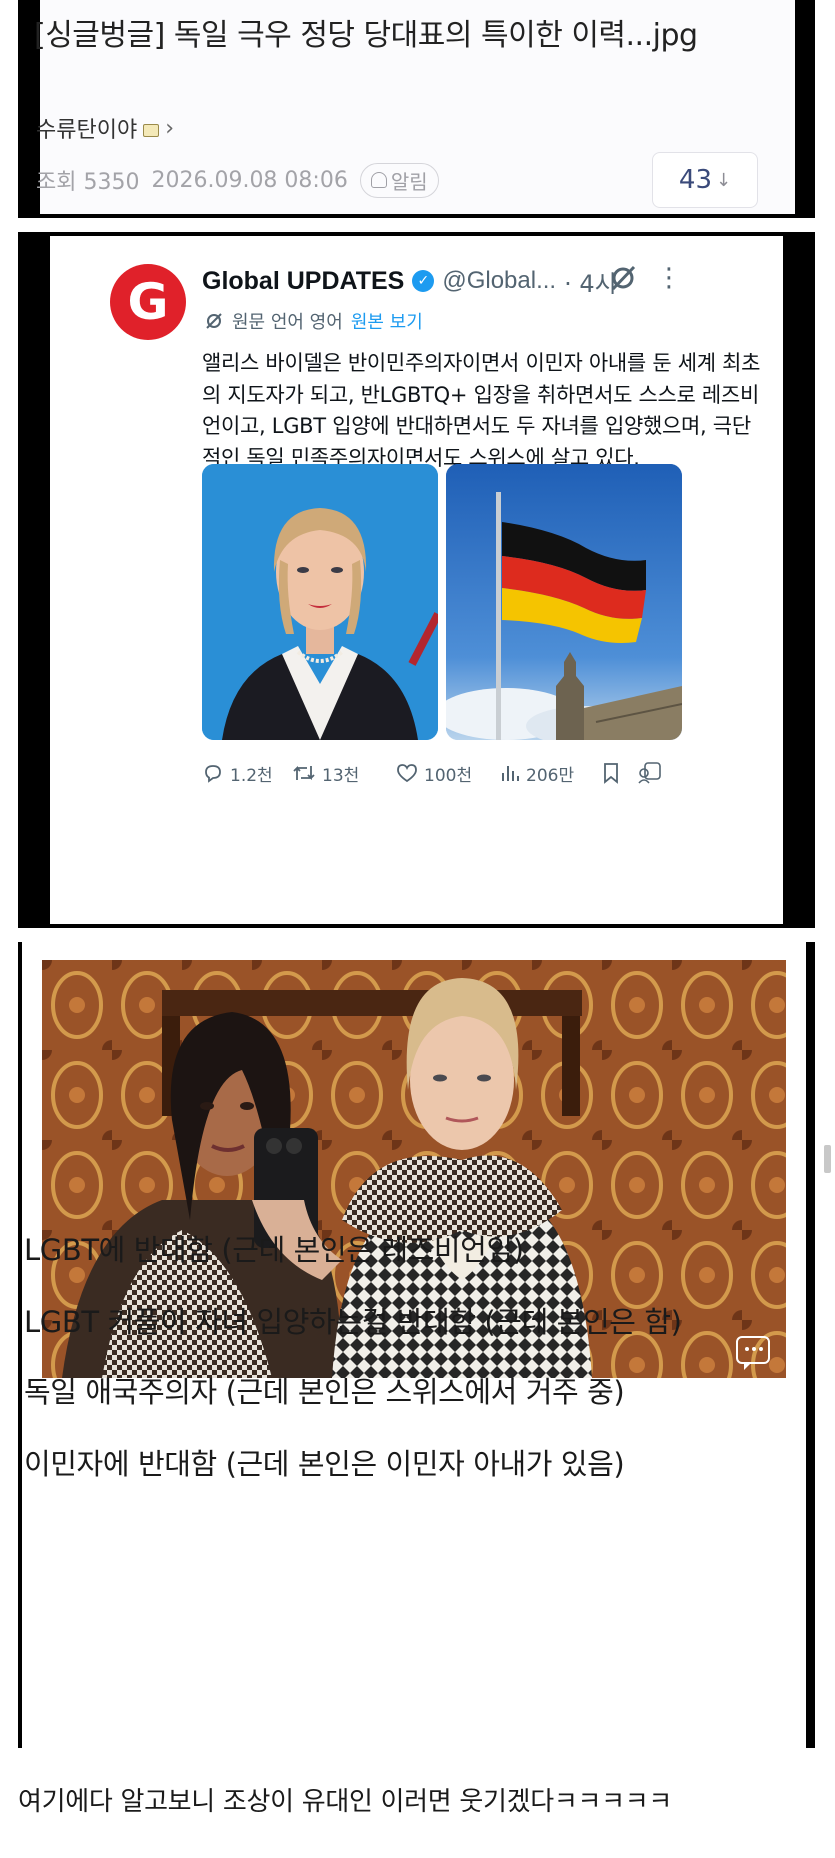 This screenshot has width=835, height=1858. Describe the element at coordinates (88, 182) in the screenshot. I see `view-count: 조회 5350` at that location.